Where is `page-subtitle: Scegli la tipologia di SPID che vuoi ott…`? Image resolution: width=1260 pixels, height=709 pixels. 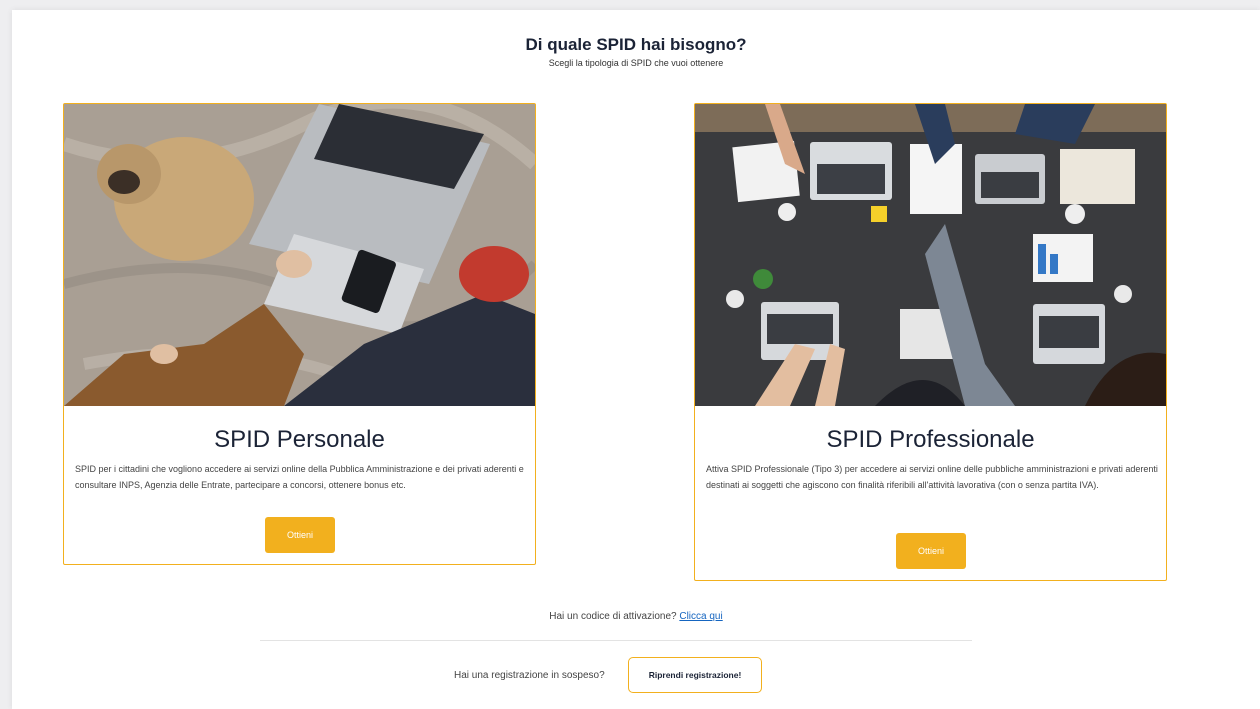 page-subtitle: Scegli la tipologia di SPID che vuoi ott… is located at coordinates (636, 63).